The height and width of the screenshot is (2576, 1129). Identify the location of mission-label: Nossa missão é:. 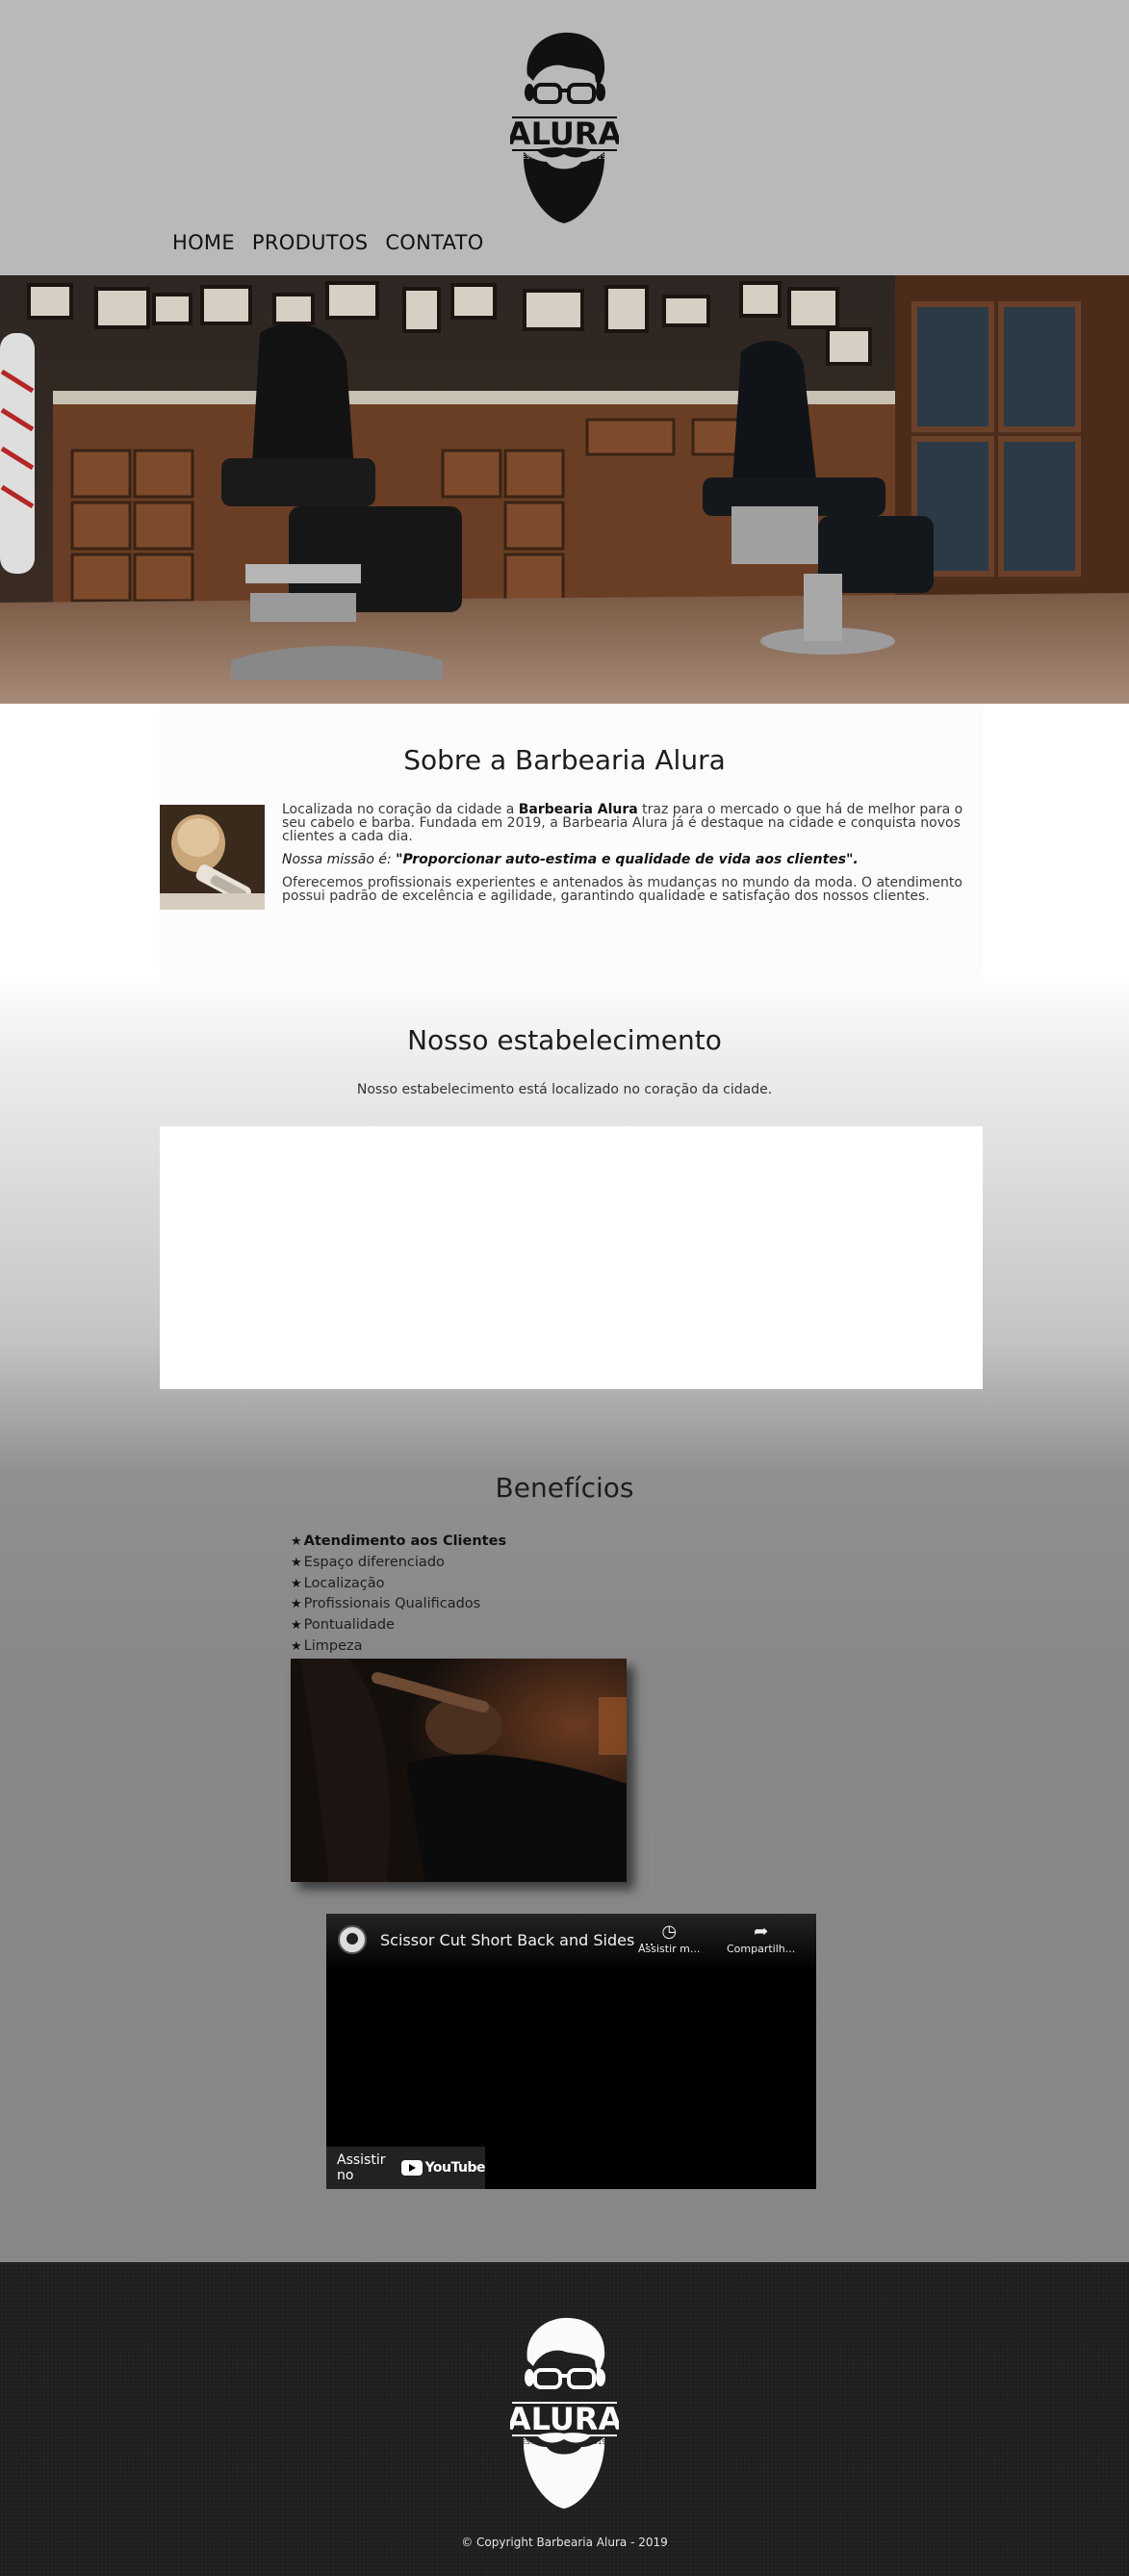
(337, 860).